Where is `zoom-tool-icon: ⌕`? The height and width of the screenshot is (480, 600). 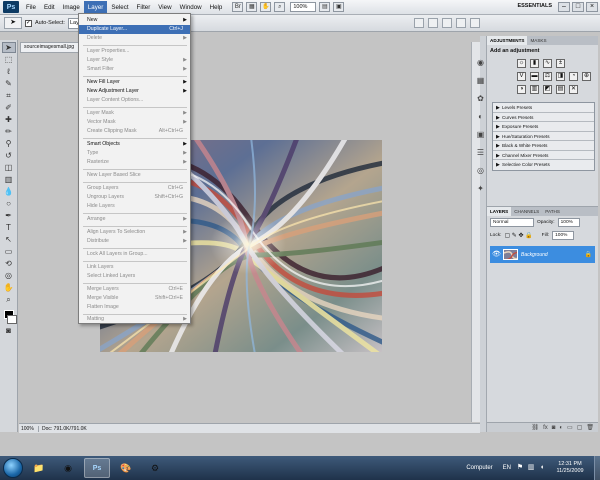 zoom-tool-icon: ⌕ is located at coordinates (9, 299).